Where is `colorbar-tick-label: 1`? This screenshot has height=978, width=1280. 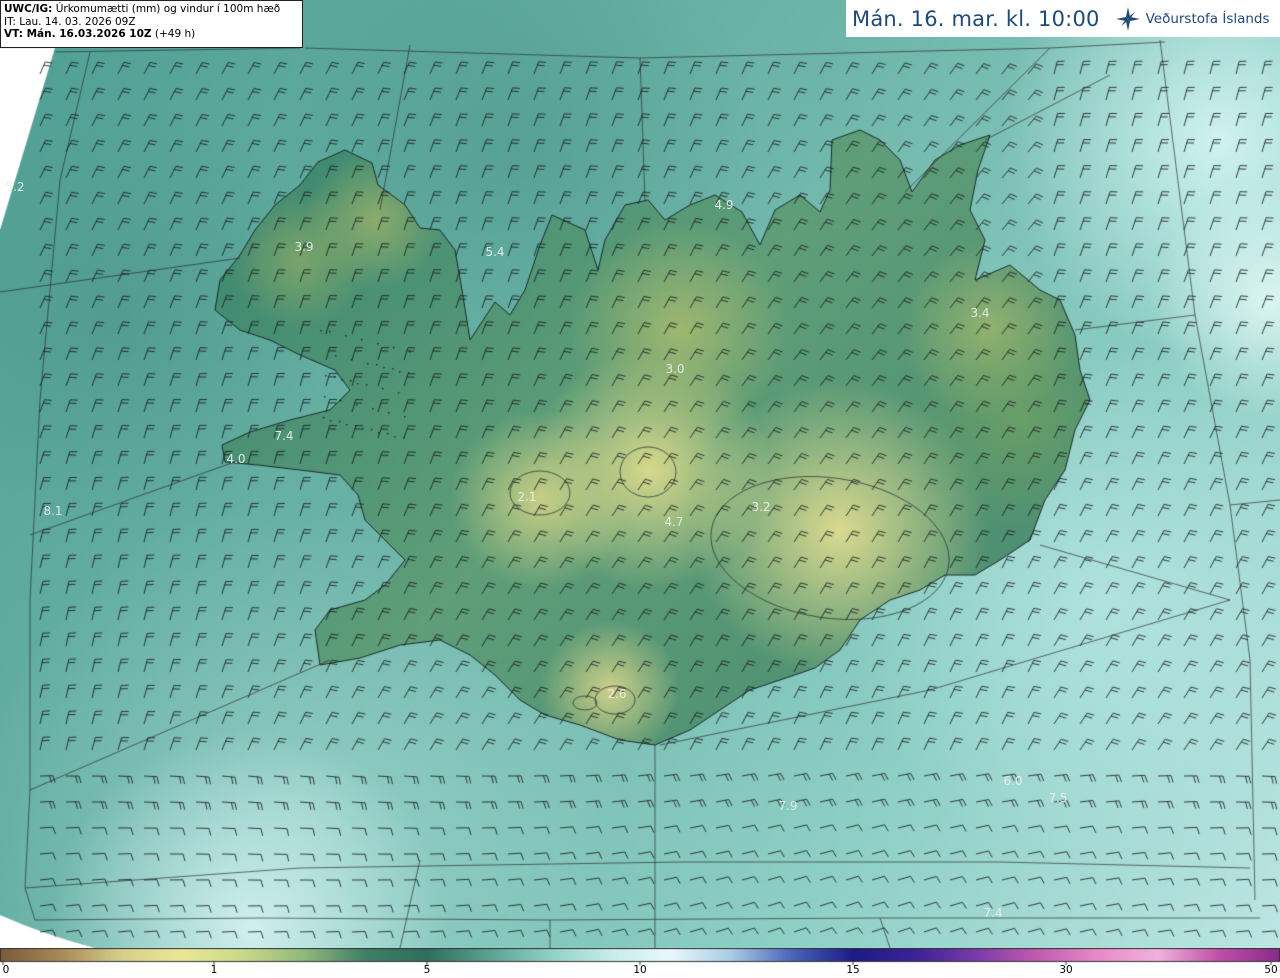
colorbar-tick-label: 1 is located at coordinates (214, 970).